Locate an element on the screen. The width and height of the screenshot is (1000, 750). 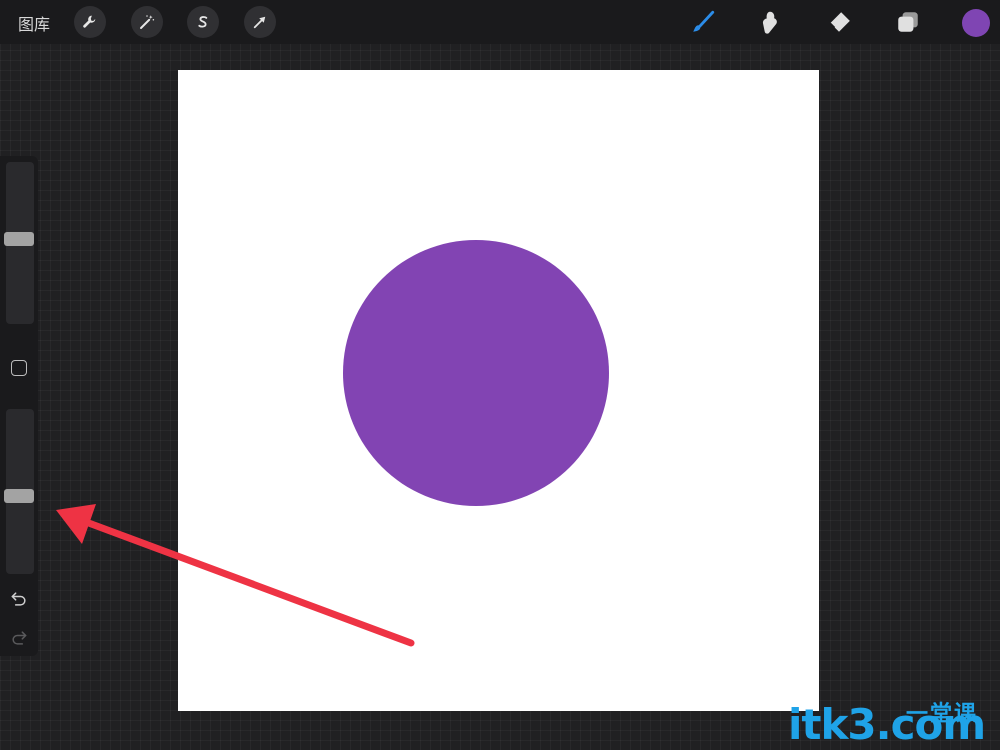
brush-icon is located at coordinates (704, 21).